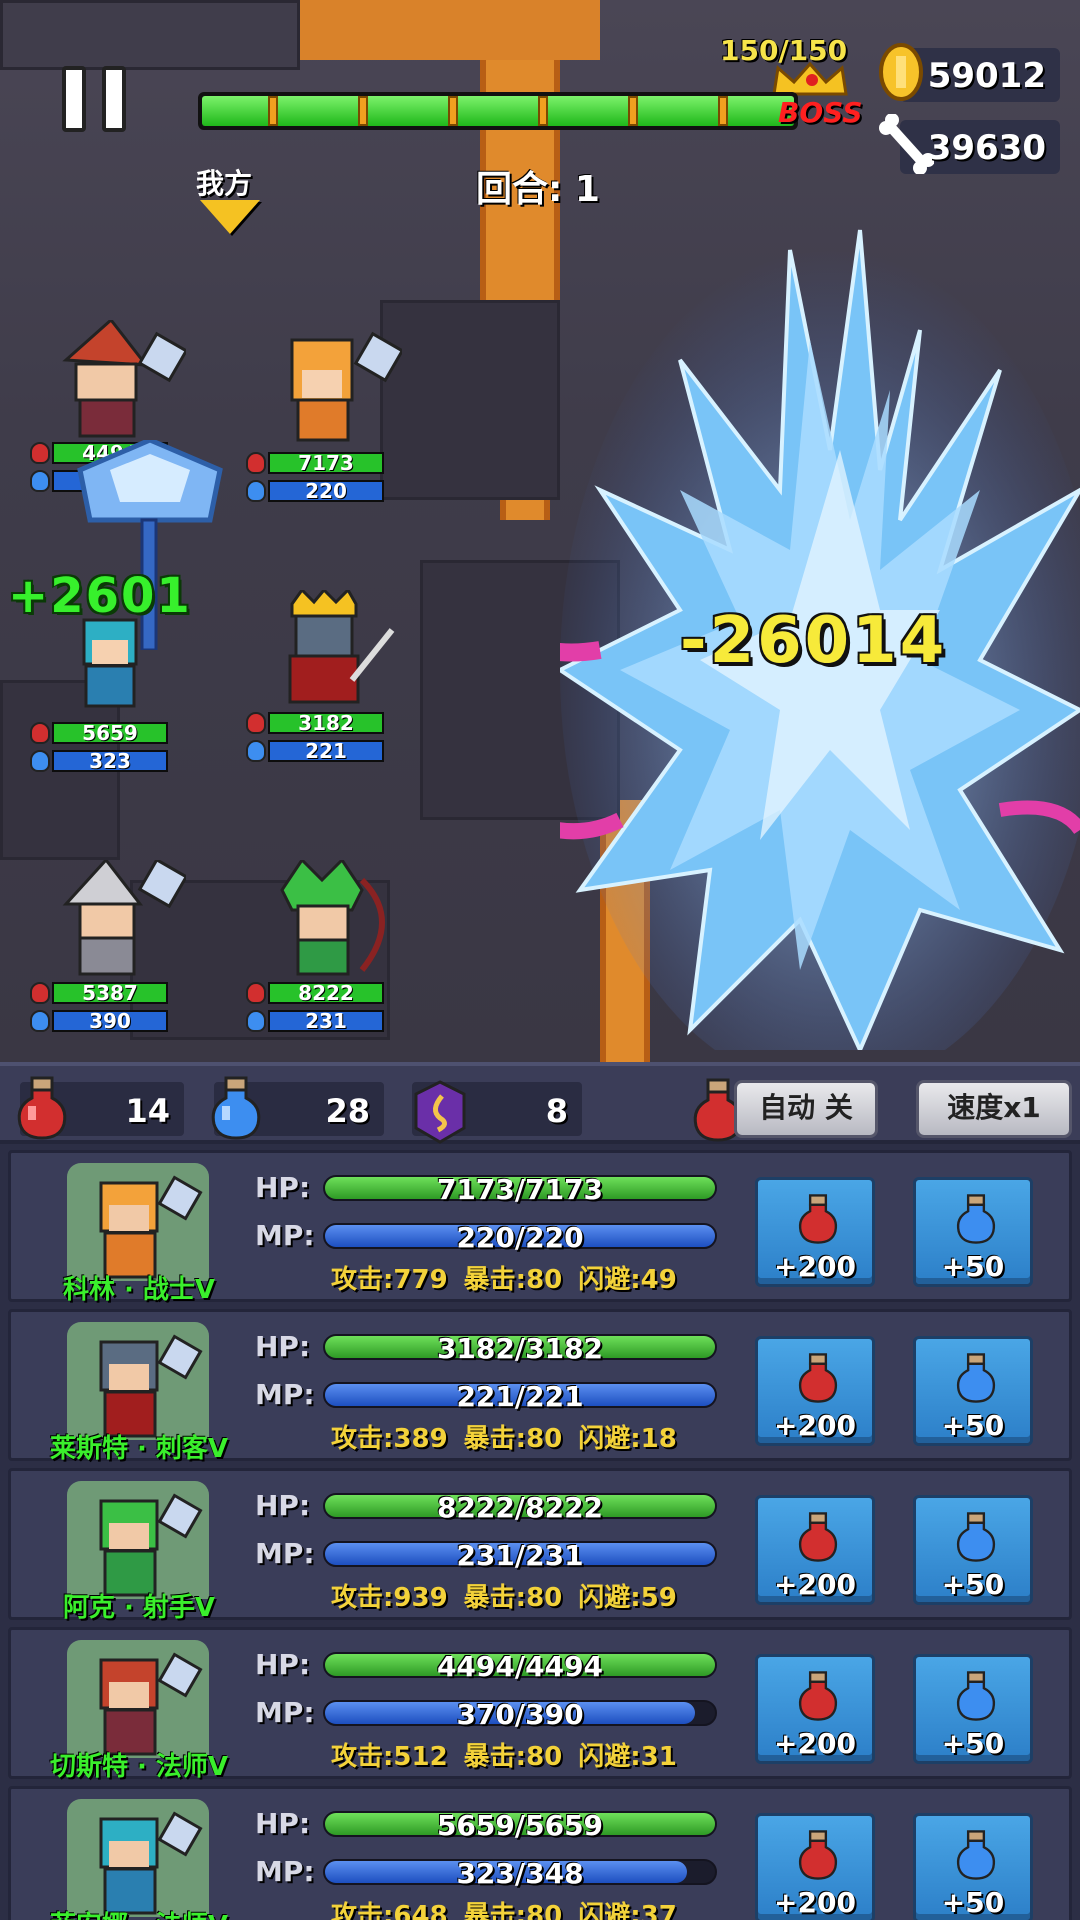  I want to click on field-mp: 220, so click(326, 491).